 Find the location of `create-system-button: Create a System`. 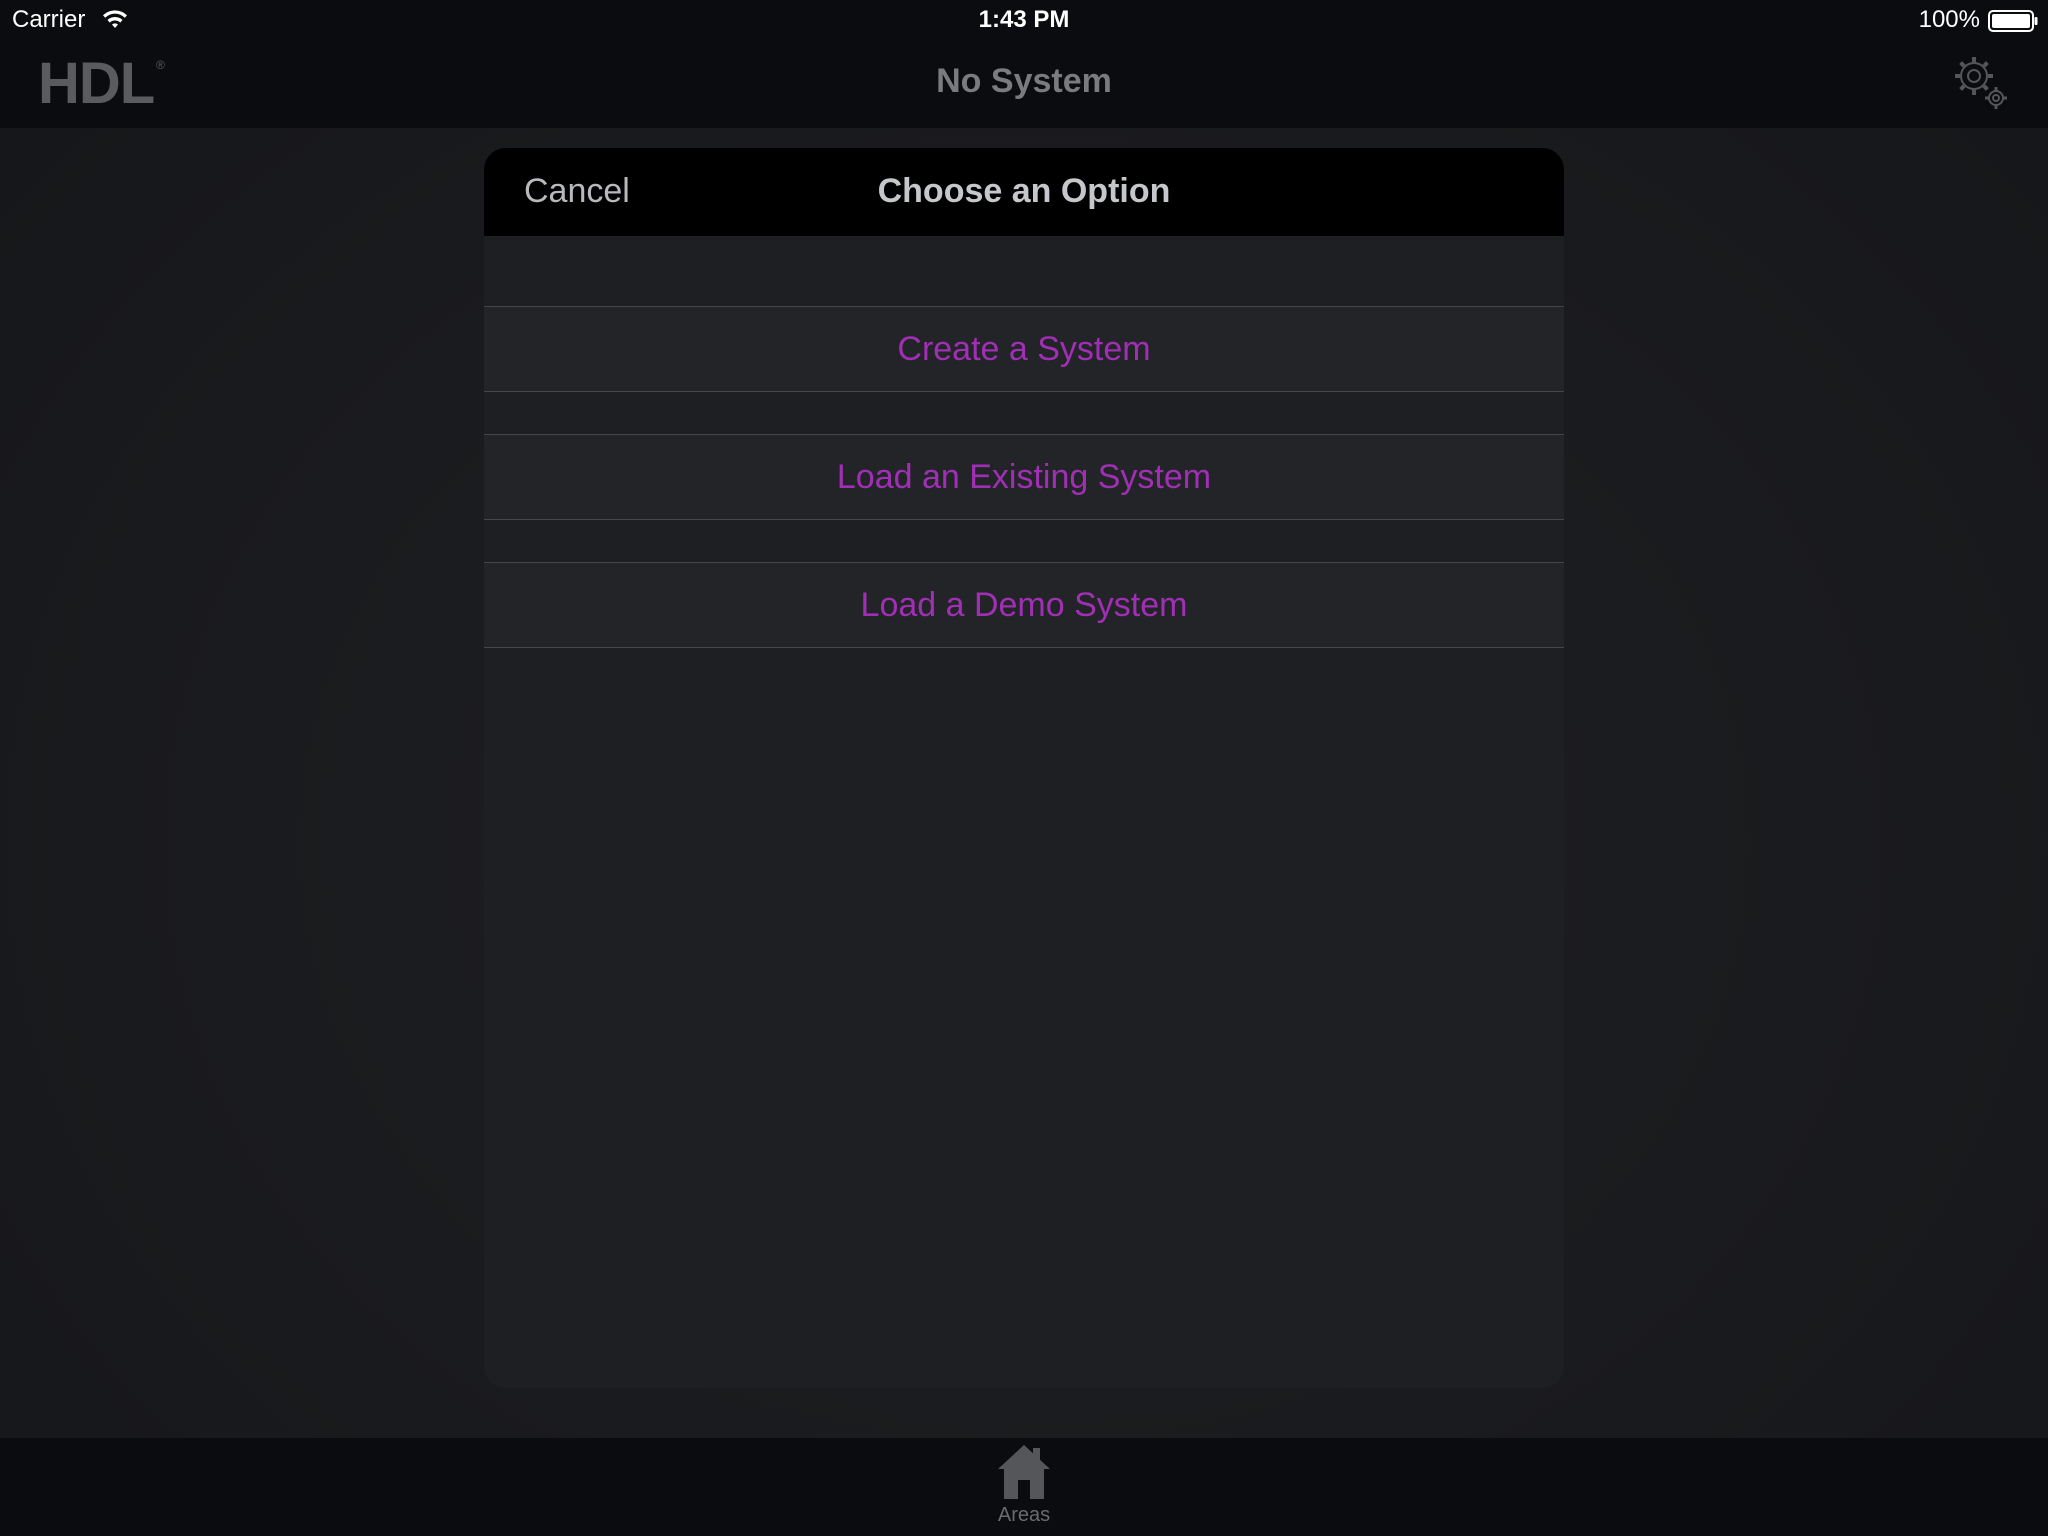

create-system-button: Create a System is located at coordinates (1024, 349).